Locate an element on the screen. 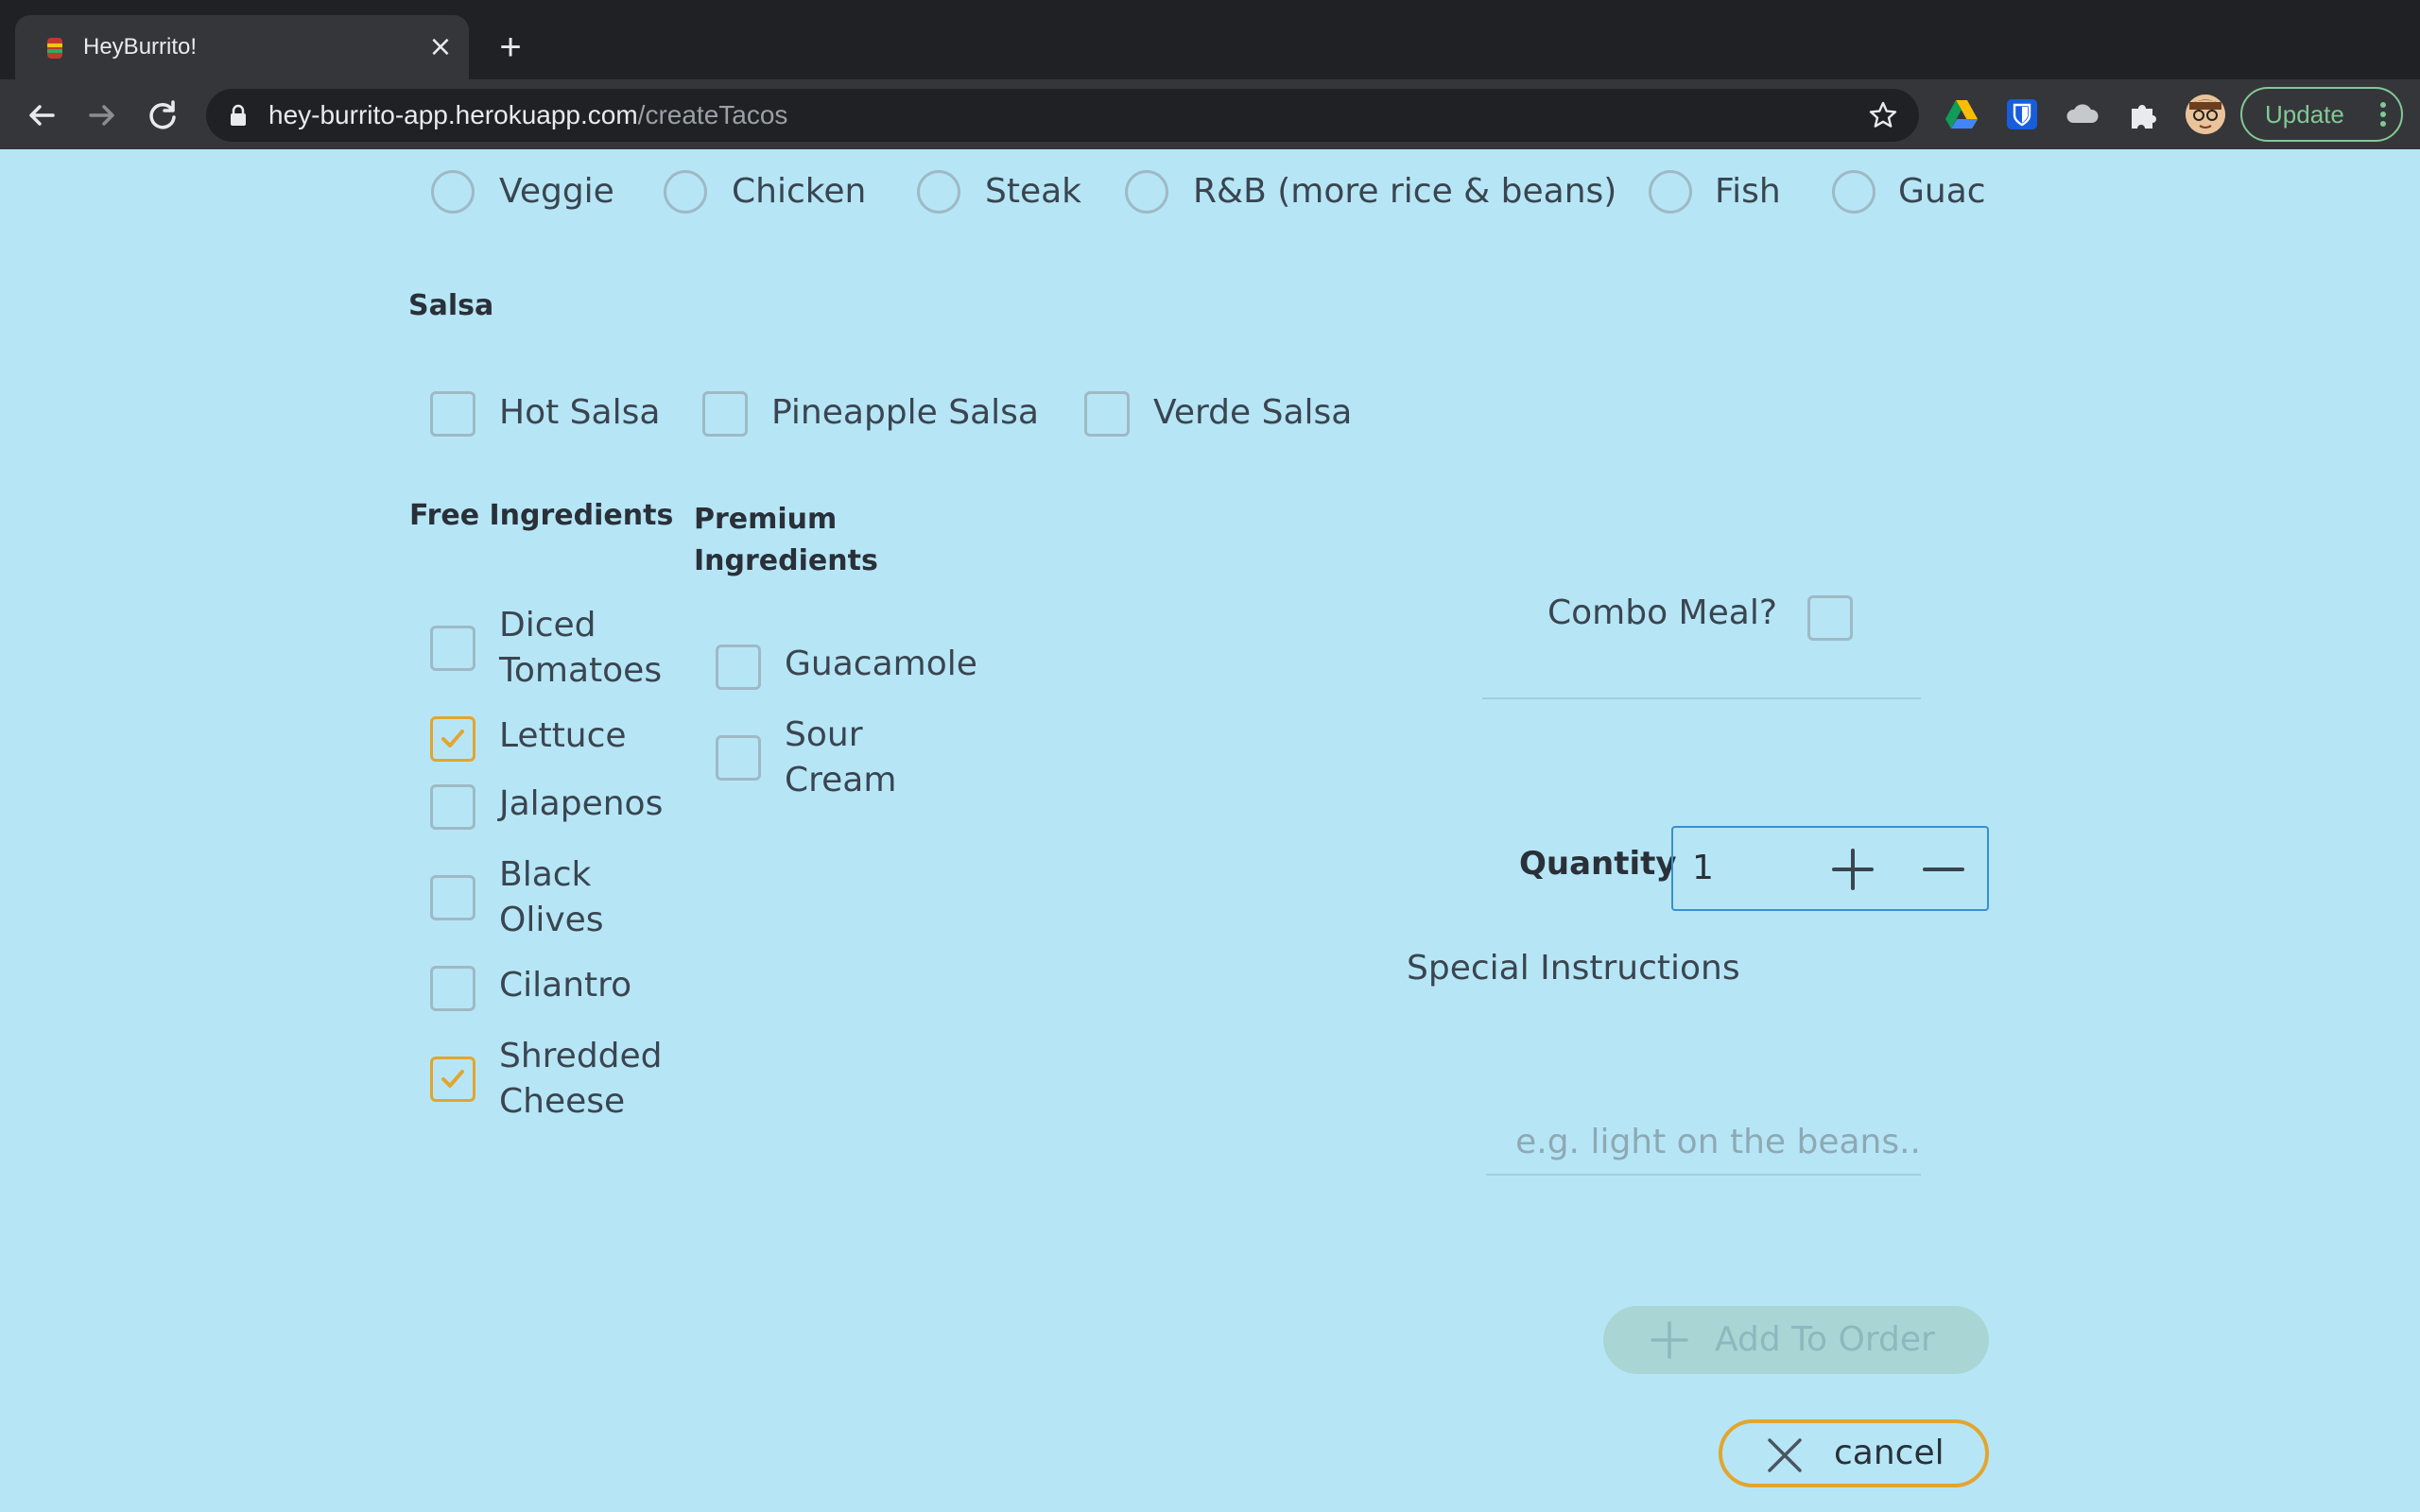 The image size is (2420, 1512). option-label: Fish is located at coordinates (1748, 191).